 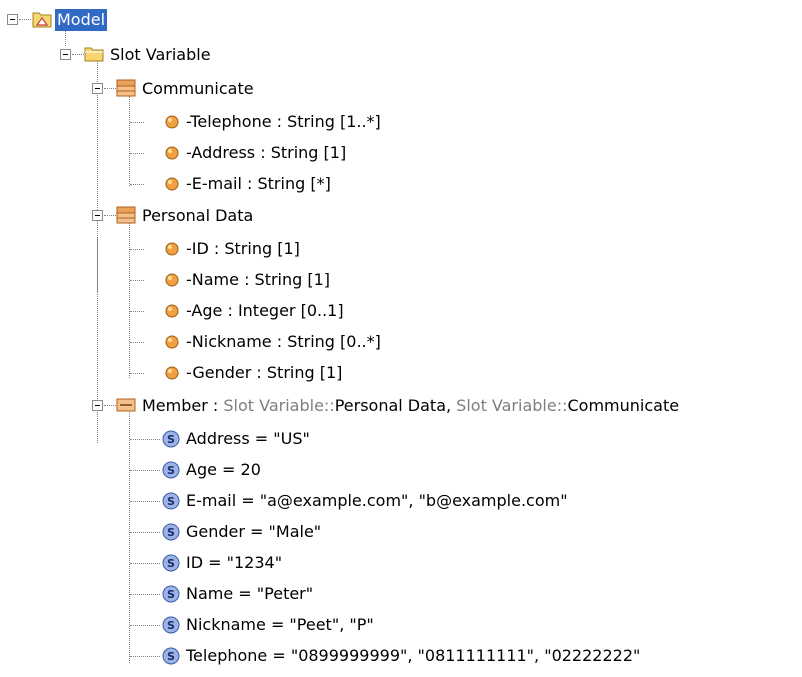 What do you see at coordinates (219, 372) in the screenshot?
I see `attribute-name: -Gender` at bounding box center [219, 372].